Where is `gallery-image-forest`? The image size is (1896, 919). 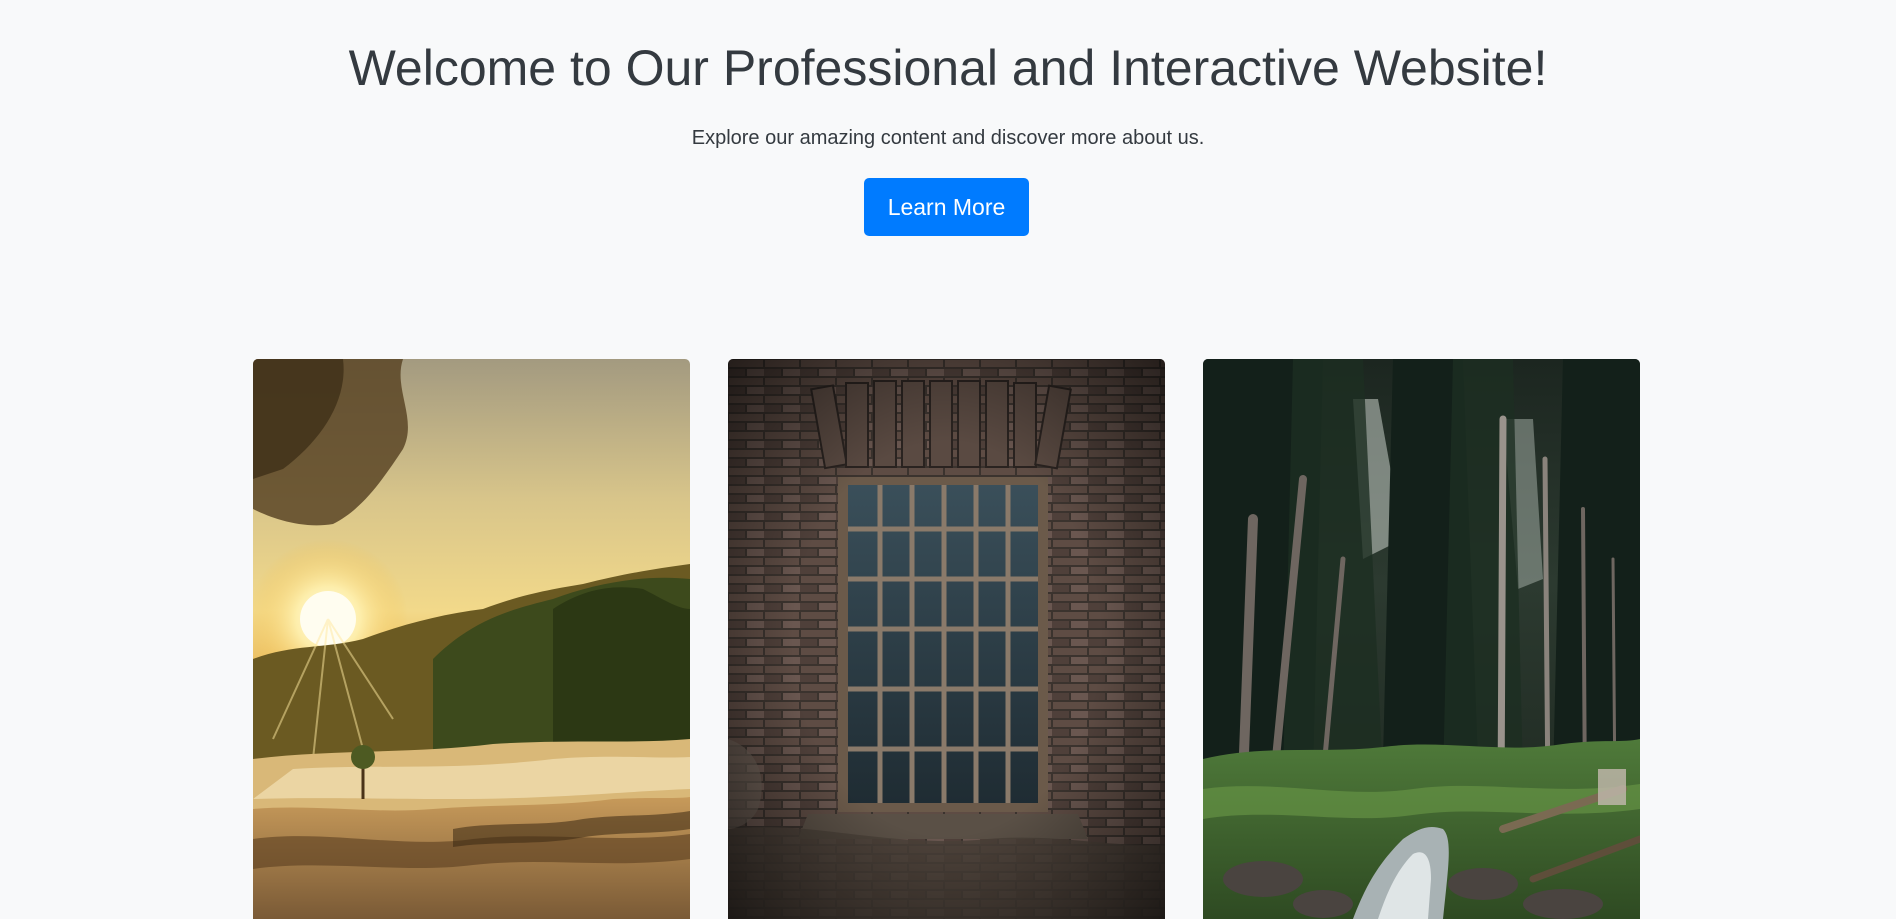
gallery-image-forest is located at coordinates (1421, 639).